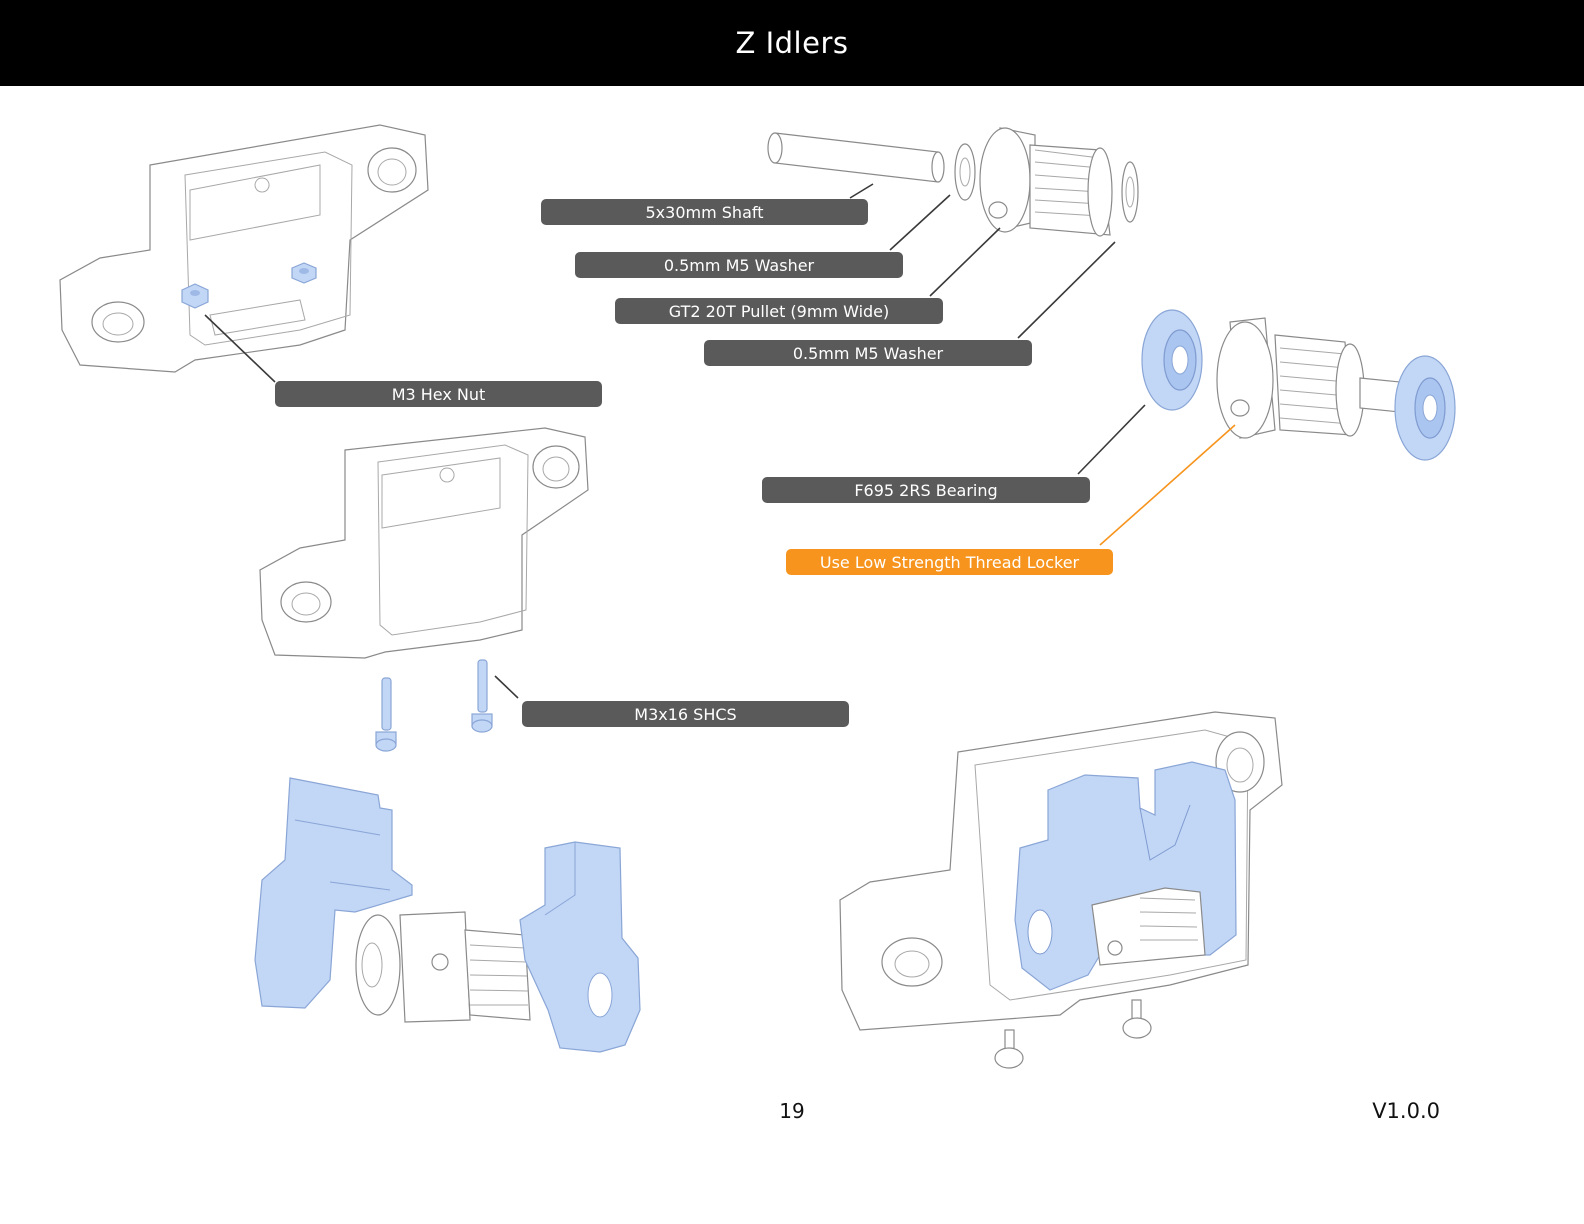  I want to click on label-thread-locker: Use Low Strength Thread Locker, so click(949, 562).